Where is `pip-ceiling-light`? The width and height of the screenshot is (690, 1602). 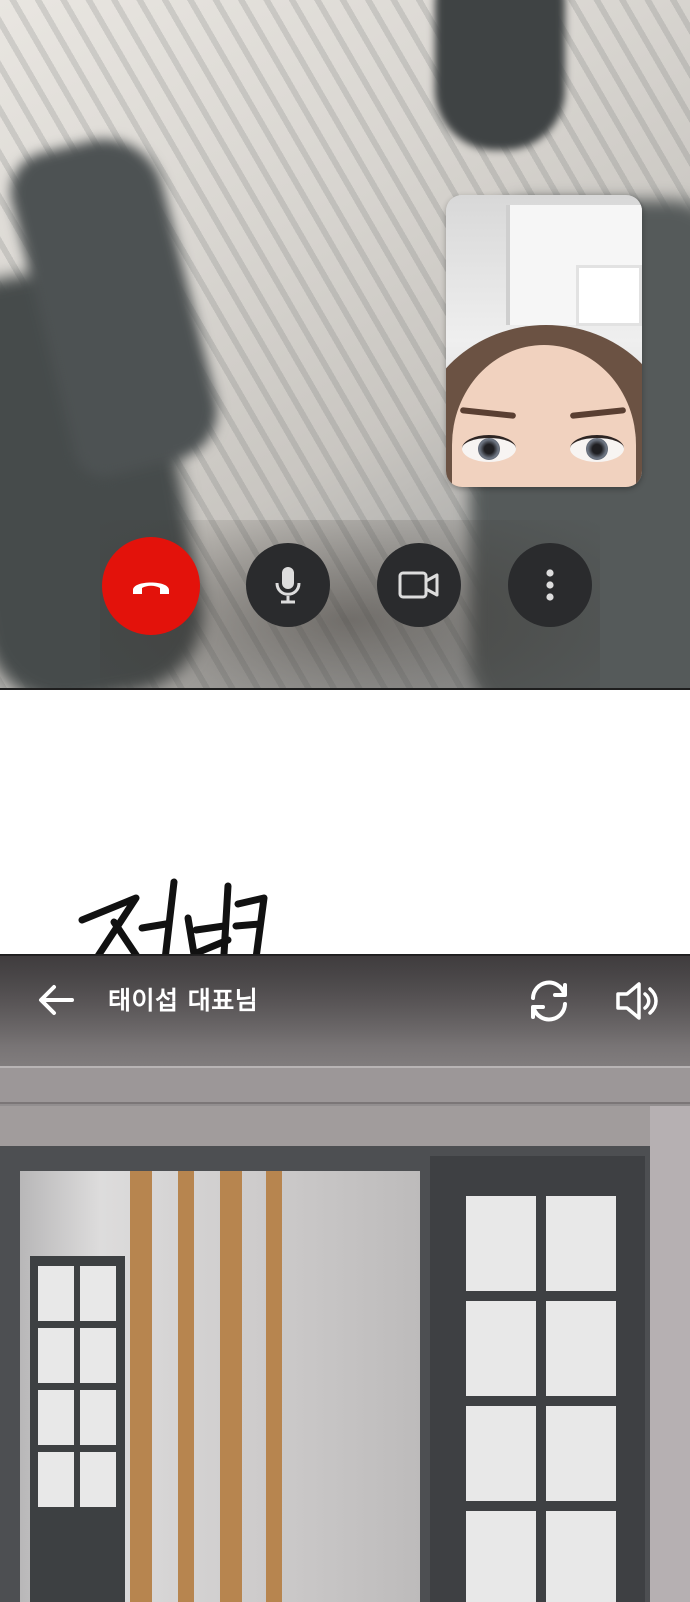
pip-ceiling-light is located at coordinates (609, 295).